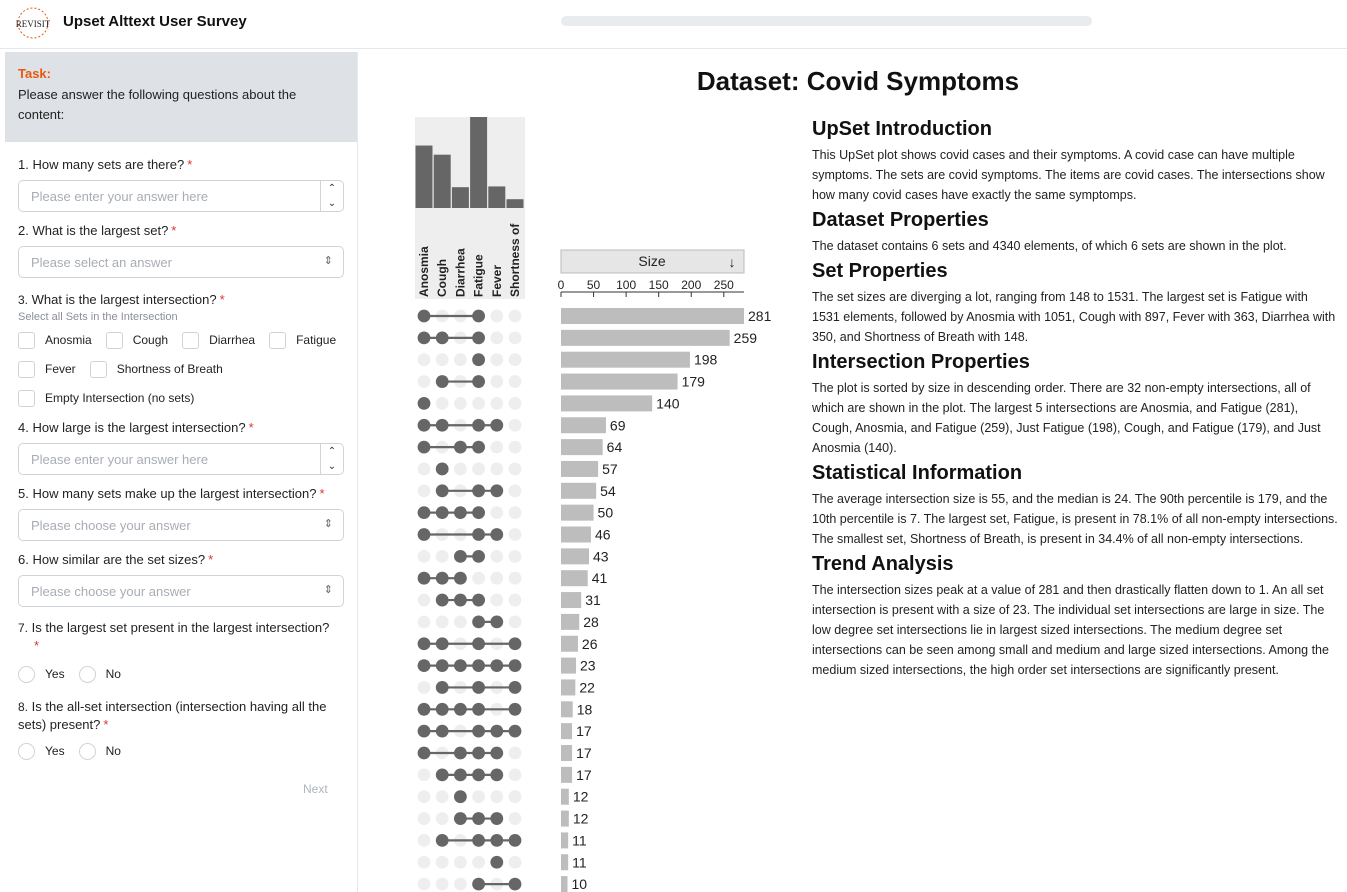 Image resolution: width=1347 pixels, height=892 pixels. What do you see at coordinates (593, 600) in the screenshot?
I see `intersection-size-label: 31` at bounding box center [593, 600].